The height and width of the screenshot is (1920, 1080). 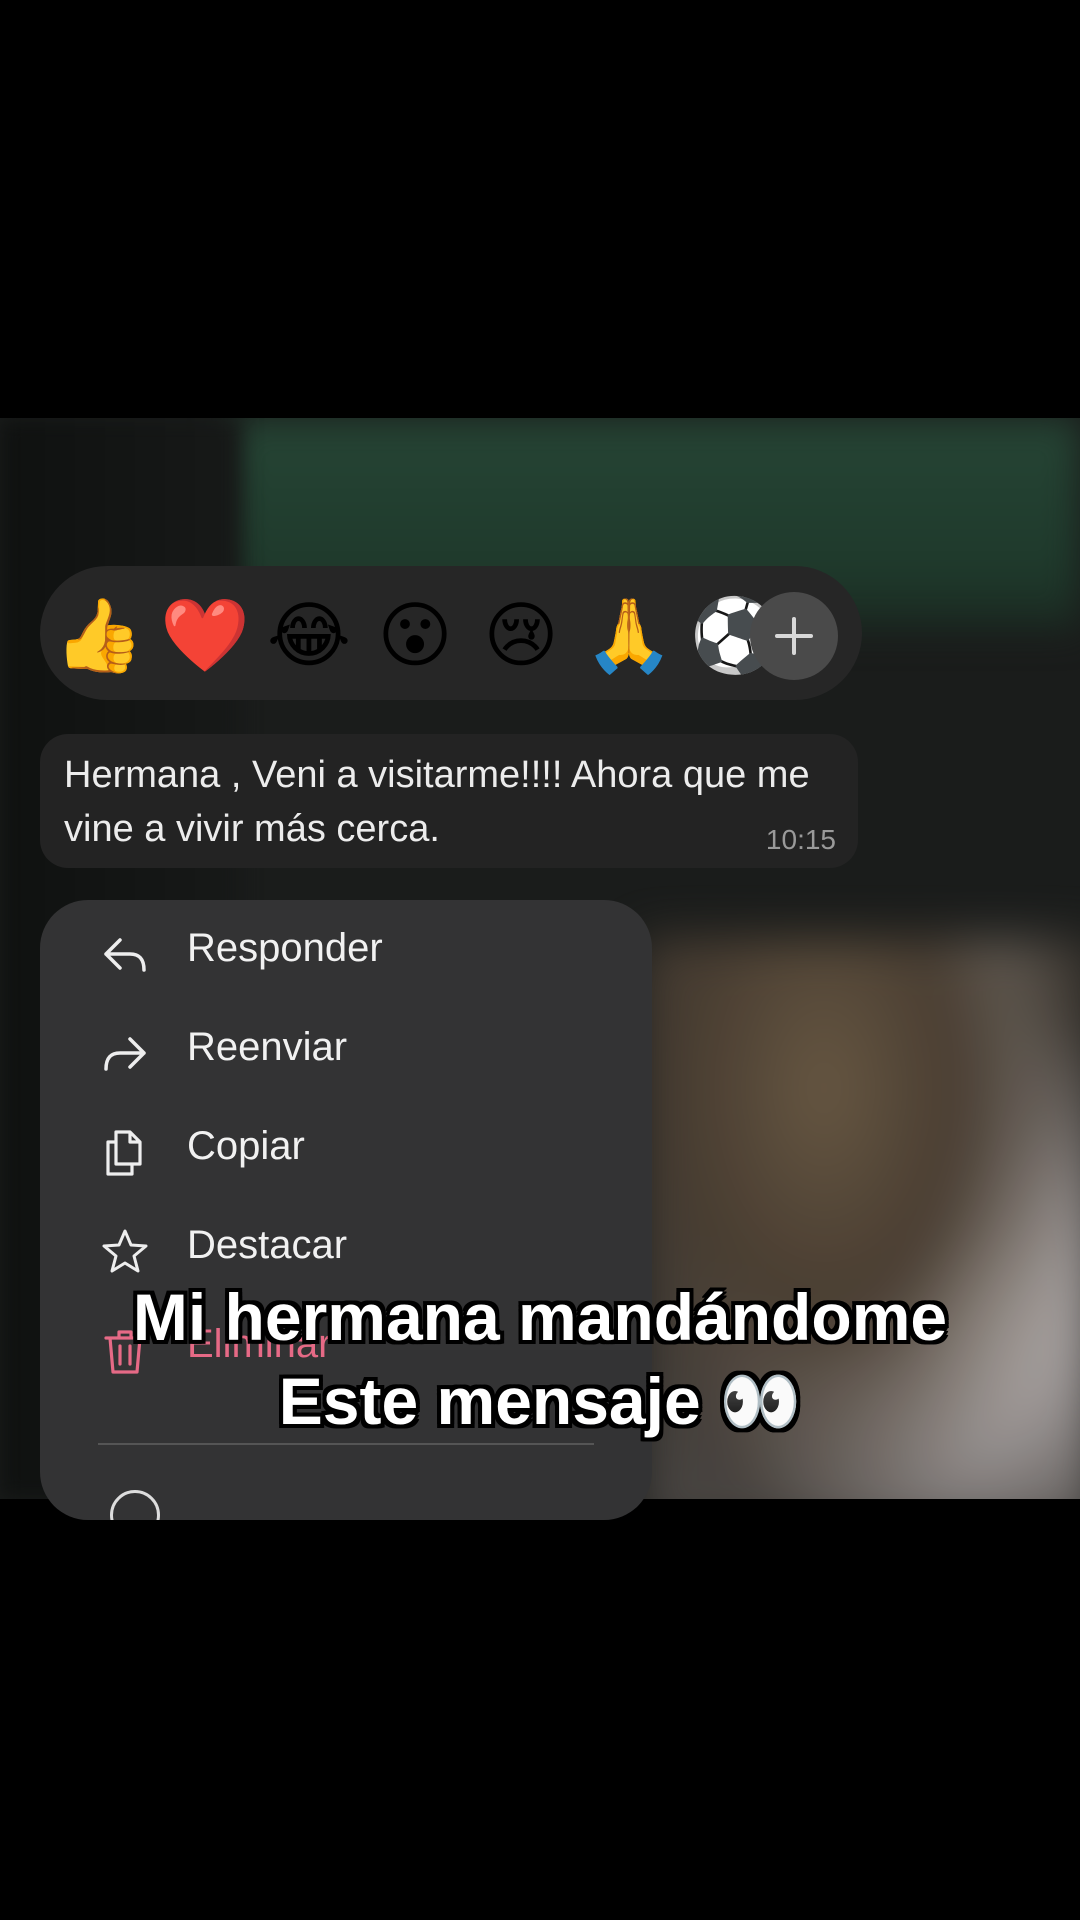 What do you see at coordinates (309, 635) in the screenshot?
I see `reaction-tears-of-joy: 😂` at bounding box center [309, 635].